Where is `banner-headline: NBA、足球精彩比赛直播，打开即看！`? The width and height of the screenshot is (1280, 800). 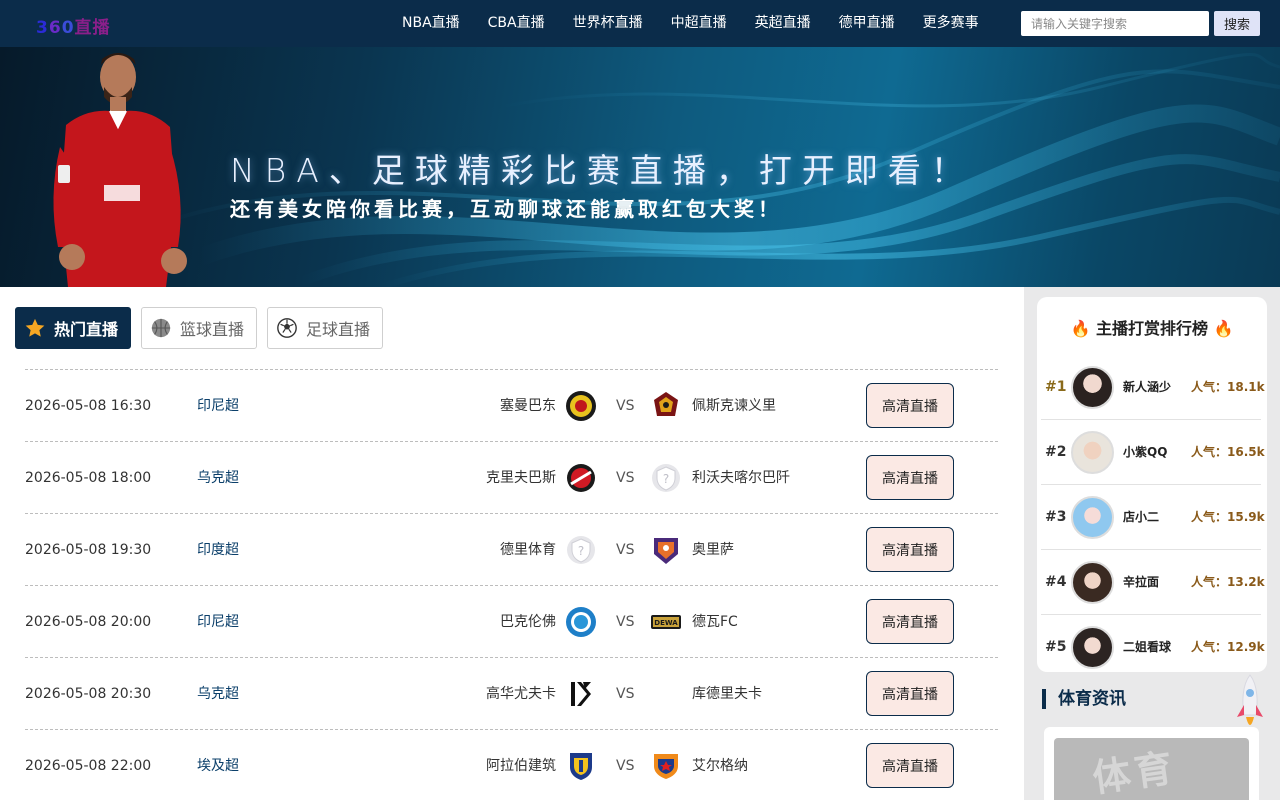
banner-headline: NBA、足球精彩比赛直播，打开即看！ is located at coordinates (602, 170).